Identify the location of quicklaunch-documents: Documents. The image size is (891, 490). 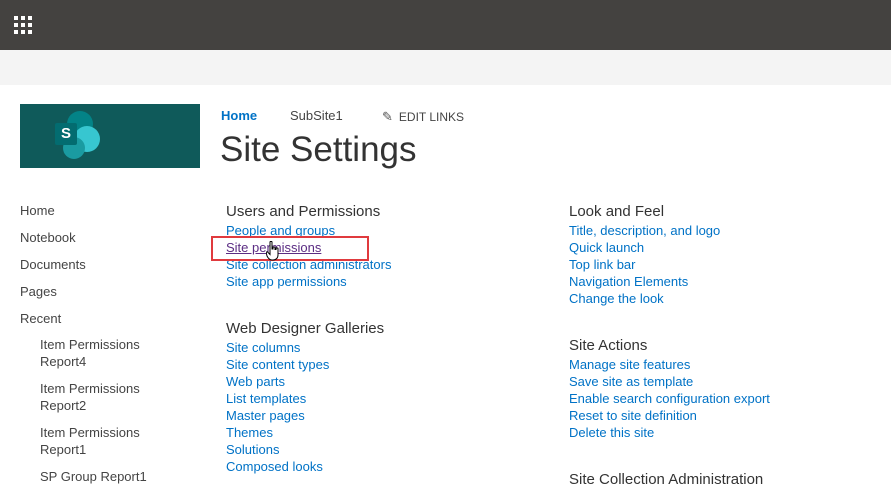
(53, 264).